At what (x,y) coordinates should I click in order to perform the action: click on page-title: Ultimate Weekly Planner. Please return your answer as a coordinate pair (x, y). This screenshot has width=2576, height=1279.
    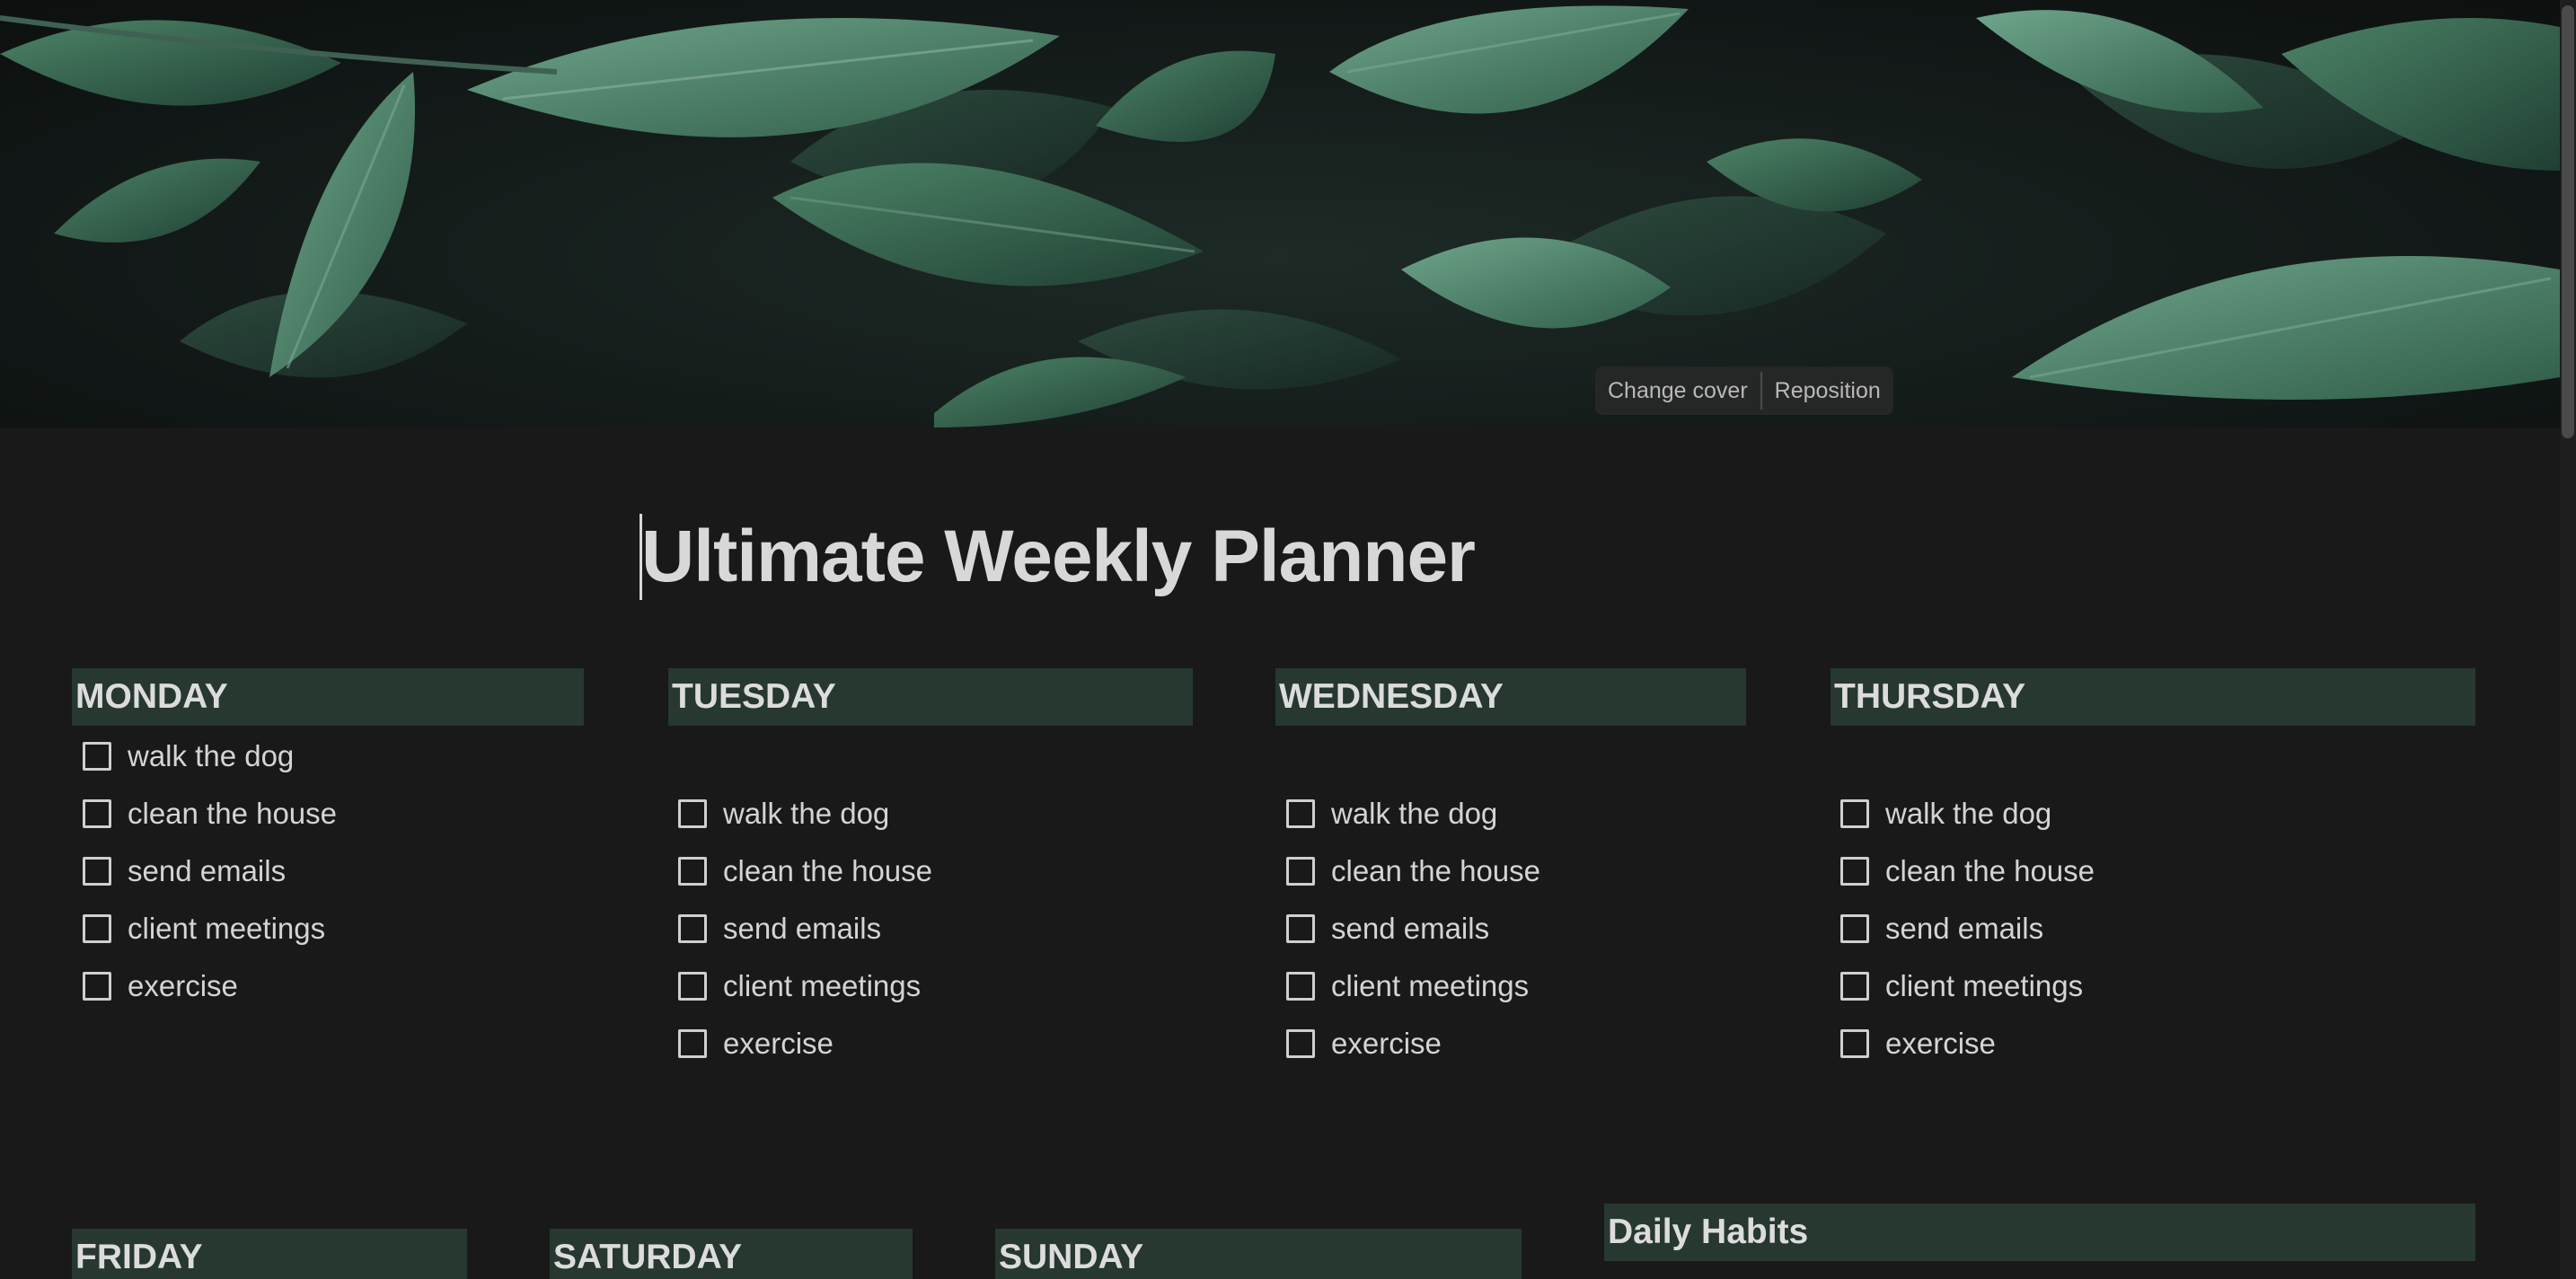
    Looking at the image, I should click on (1058, 557).